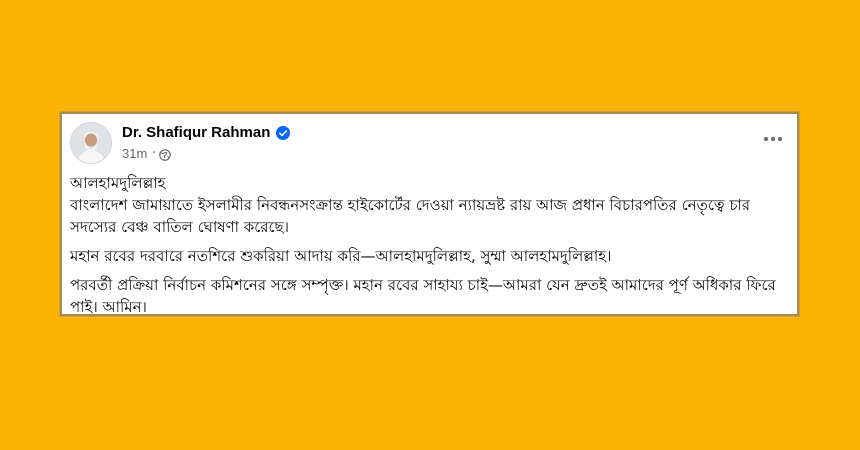 Image resolution: width=860 pixels, height=450 pixels. Describe the element at coordinates (283, 133) in the screenshot. I see `verified-badge-icon` at that location.